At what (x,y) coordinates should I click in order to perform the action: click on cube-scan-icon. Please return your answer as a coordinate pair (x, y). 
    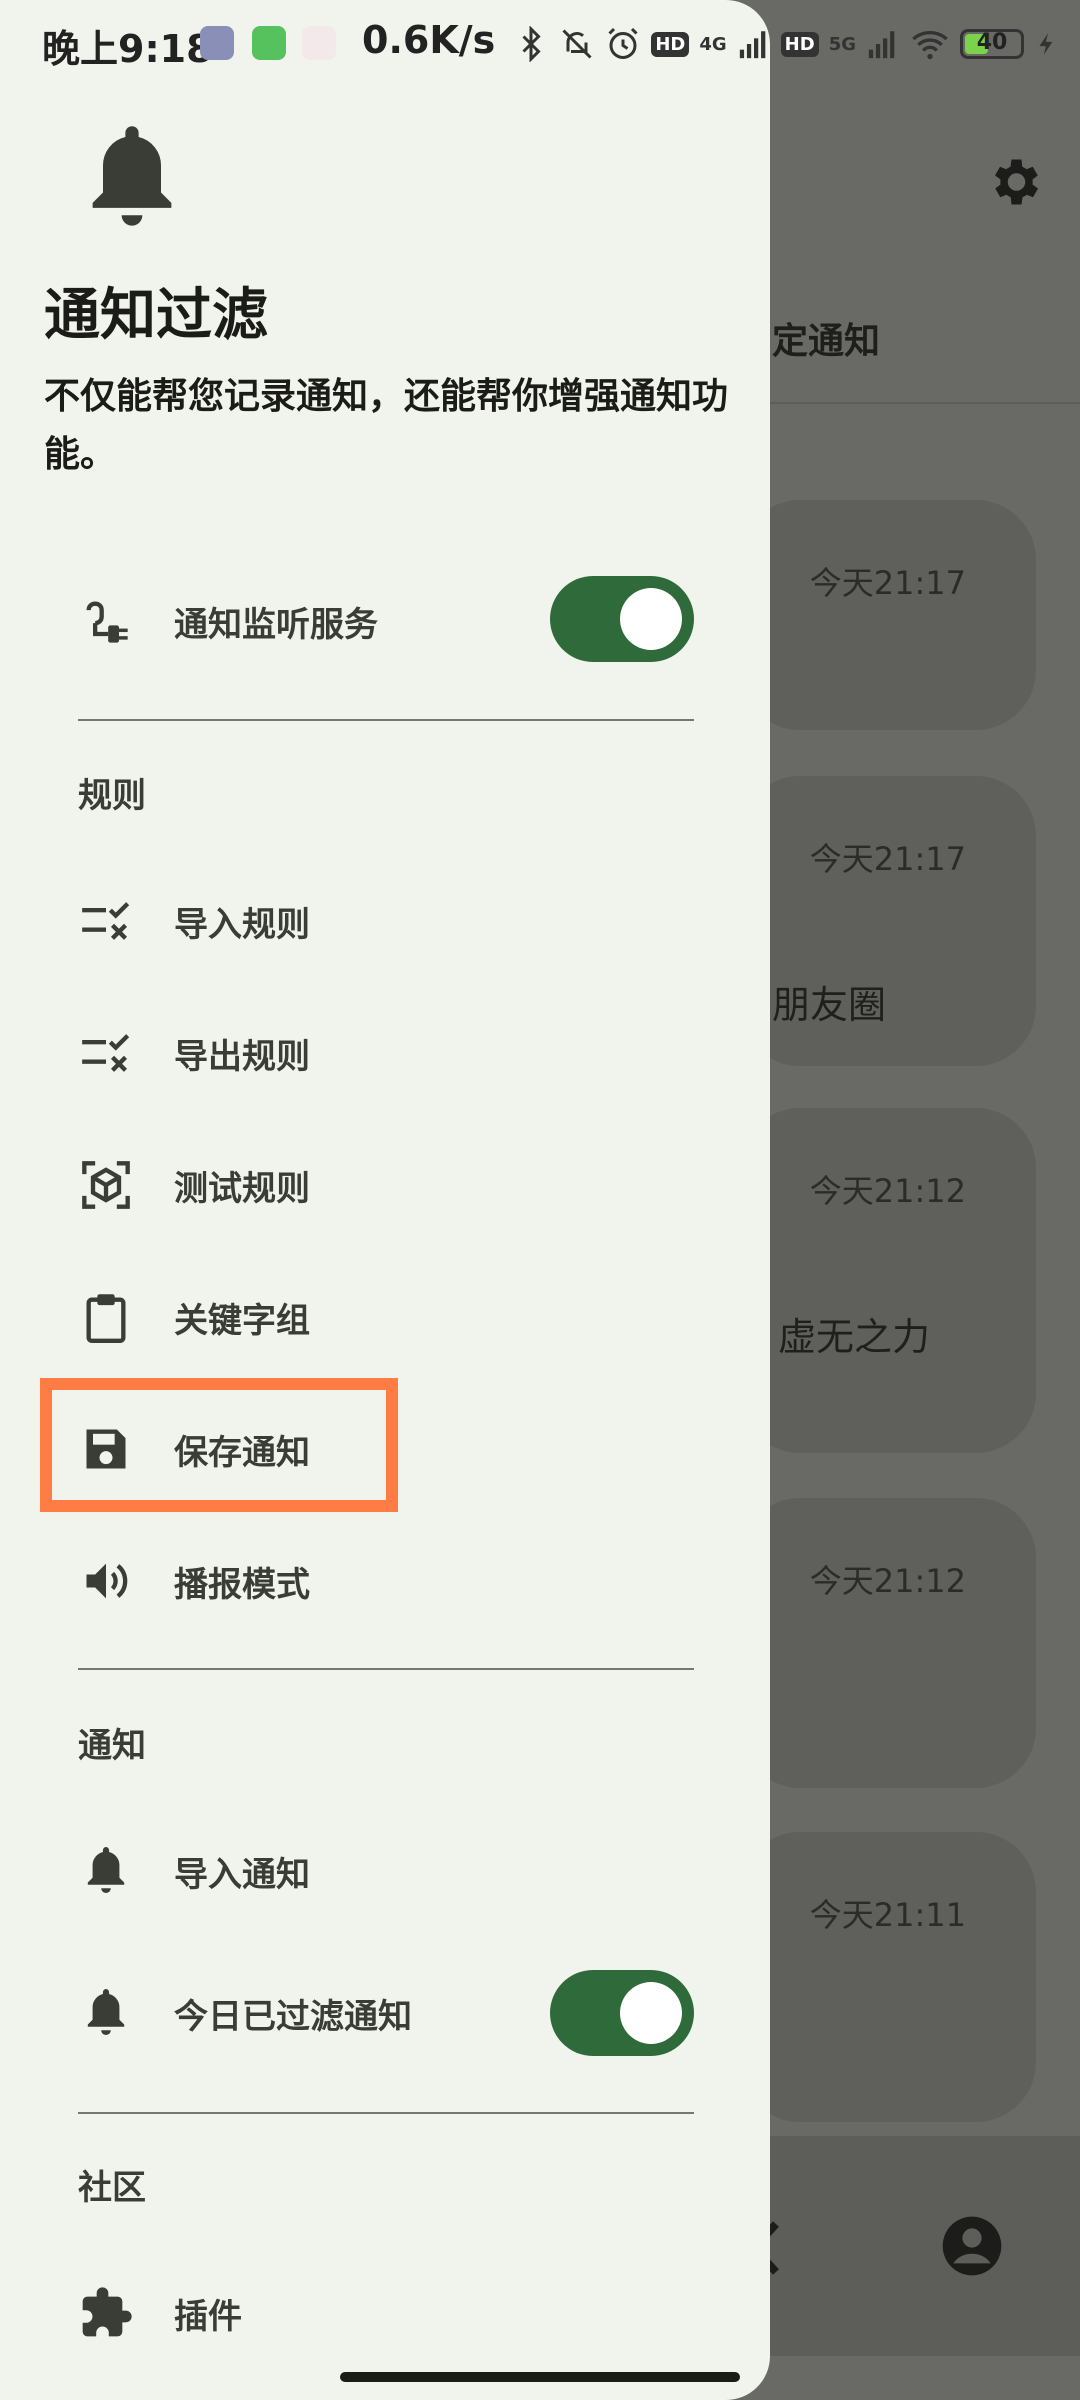
    Looking at the image, I should click on (106, 1185).